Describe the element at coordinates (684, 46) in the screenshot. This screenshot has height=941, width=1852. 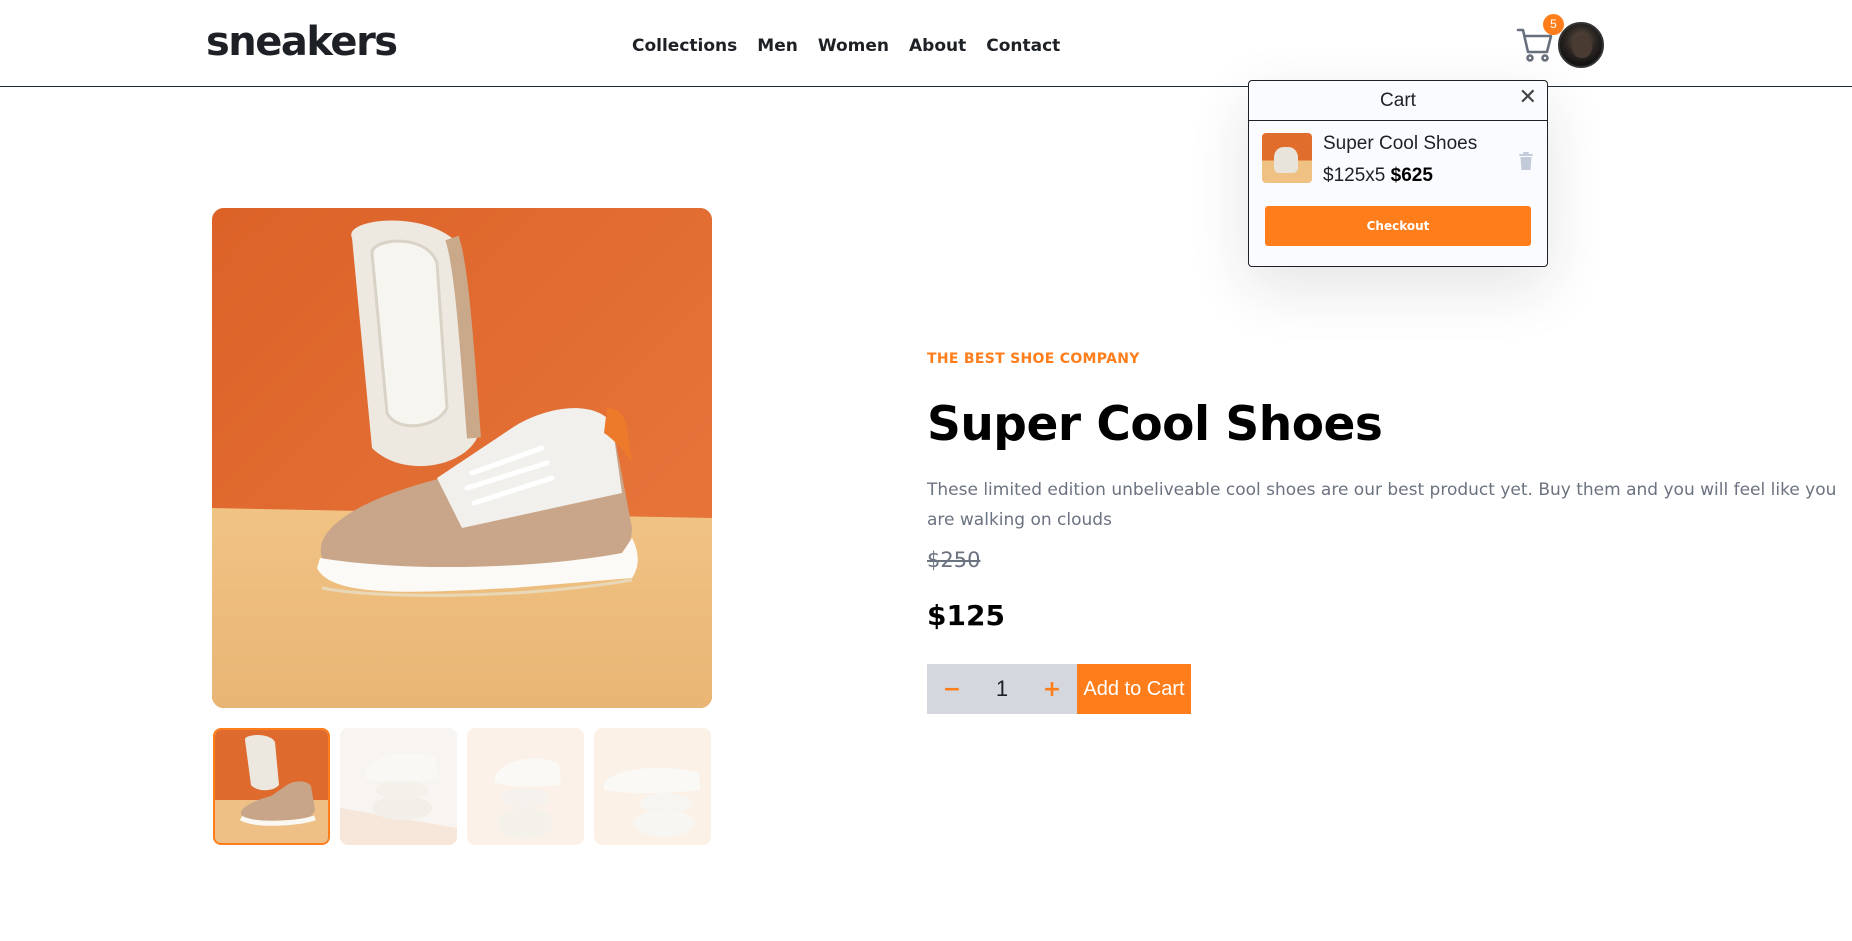
I see `nav-collections: Collections` at that location.